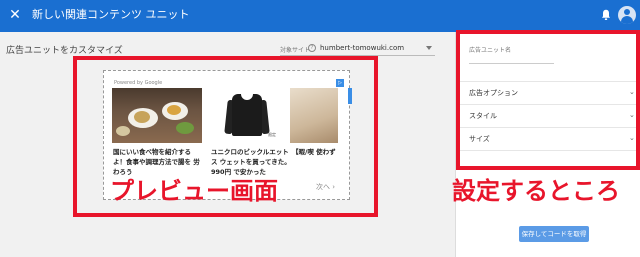  I want to click on page-title: 新しい関連コンテンツ ユニット, so click(111, 14).